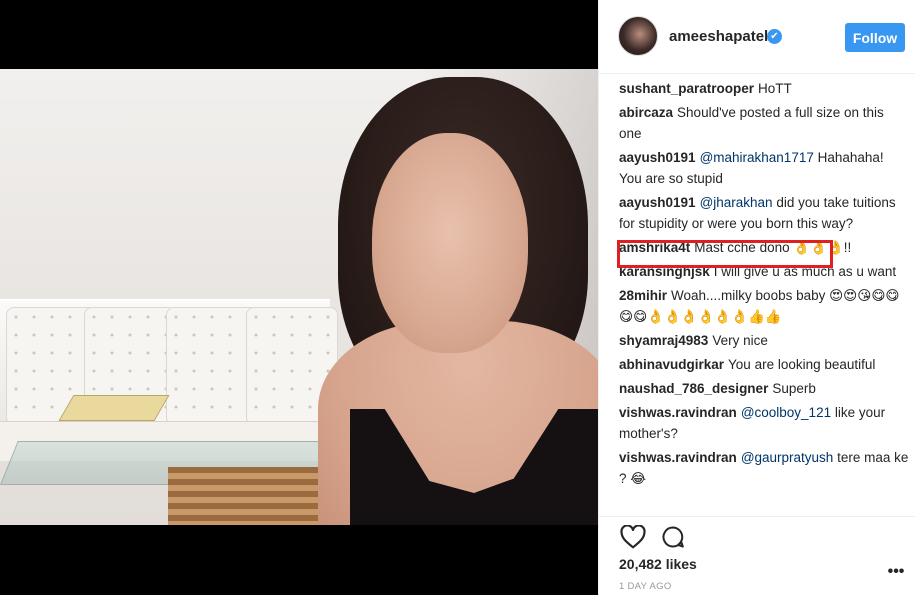 This screenshot has height=595, width=915. I want to click on photo-person-face, so click(450, 243).